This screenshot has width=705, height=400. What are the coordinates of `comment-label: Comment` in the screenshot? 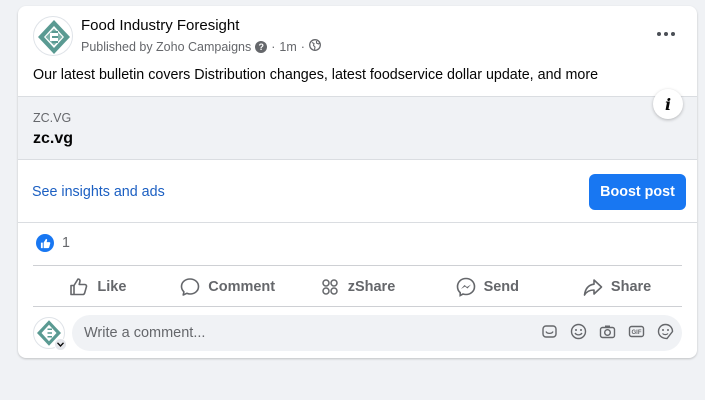 It's located at (242, 287).